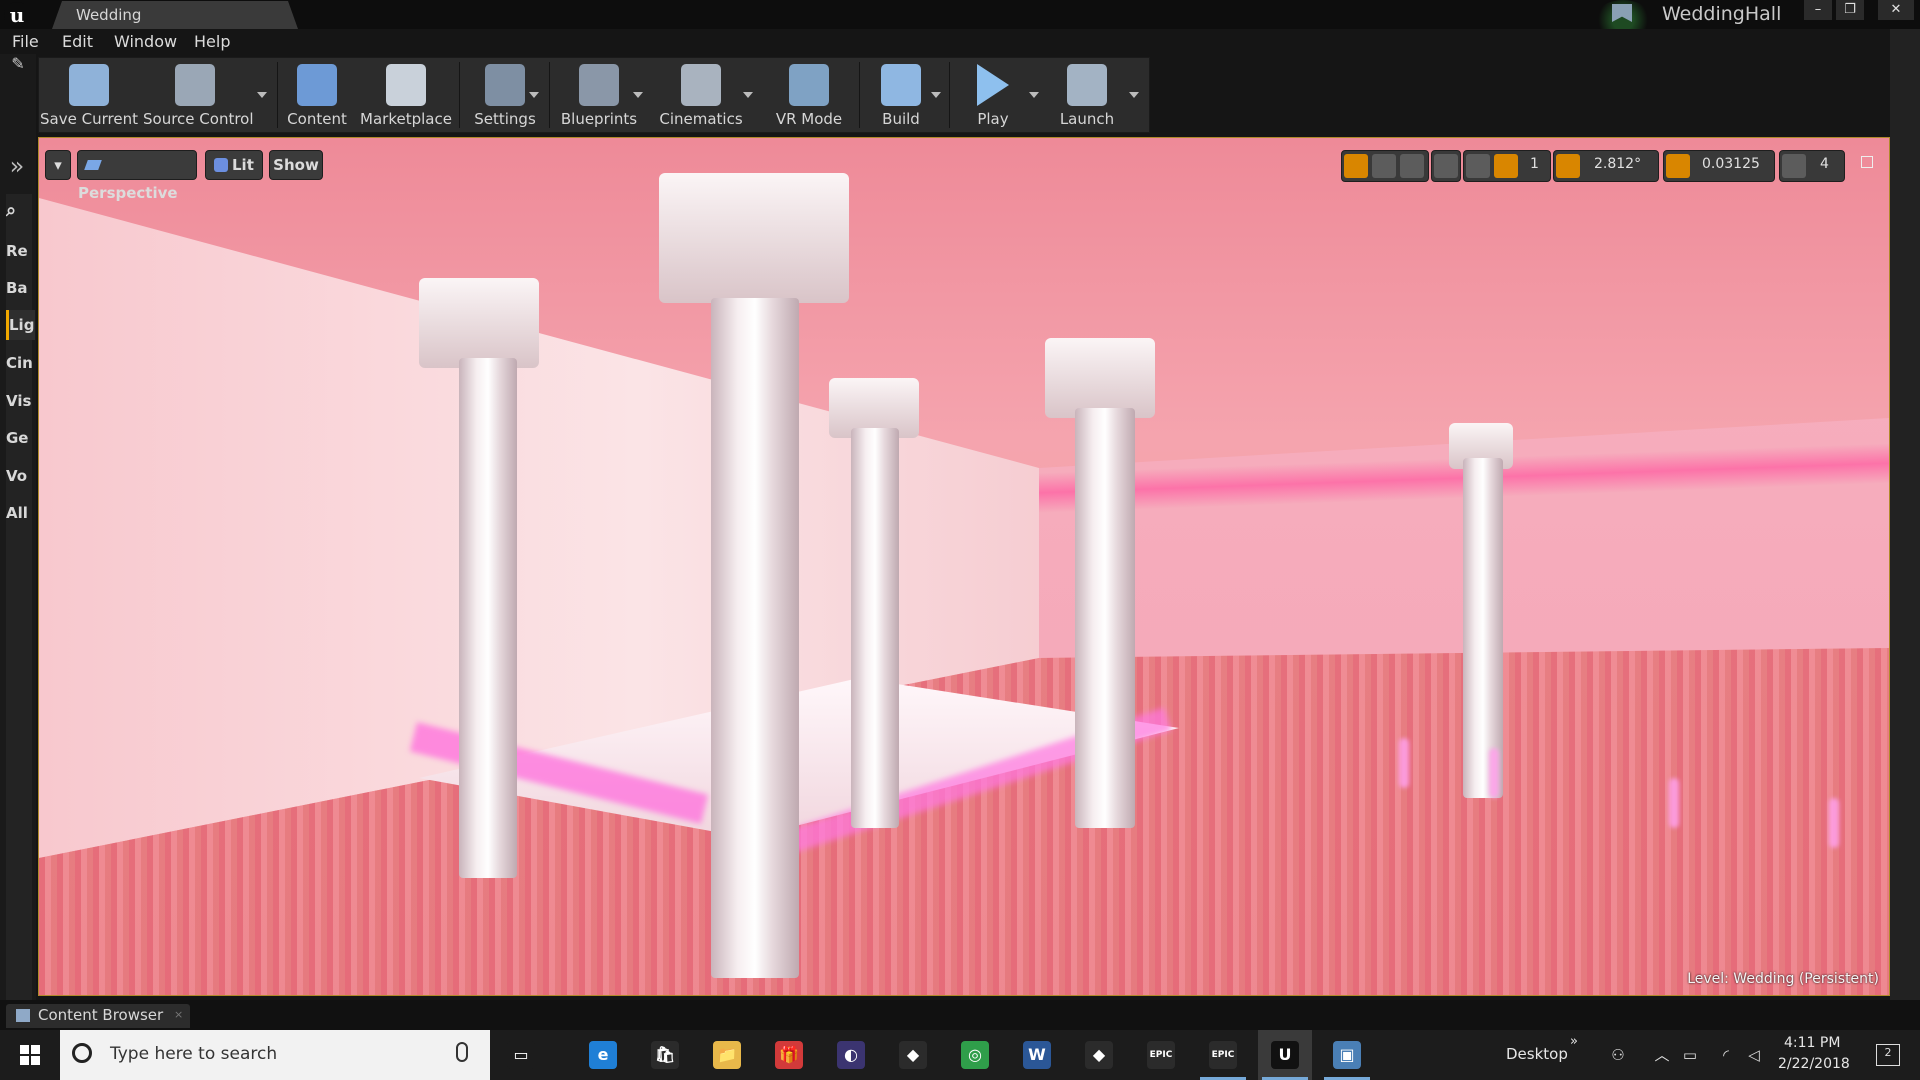 The image size is (1920, 1080). Describe the element at coordinates (18, 548) in the screenshot. I see `modes-panel: ✎ » ⌕ Re Ba Lig Cin Vis Ge Vo All` at that location.